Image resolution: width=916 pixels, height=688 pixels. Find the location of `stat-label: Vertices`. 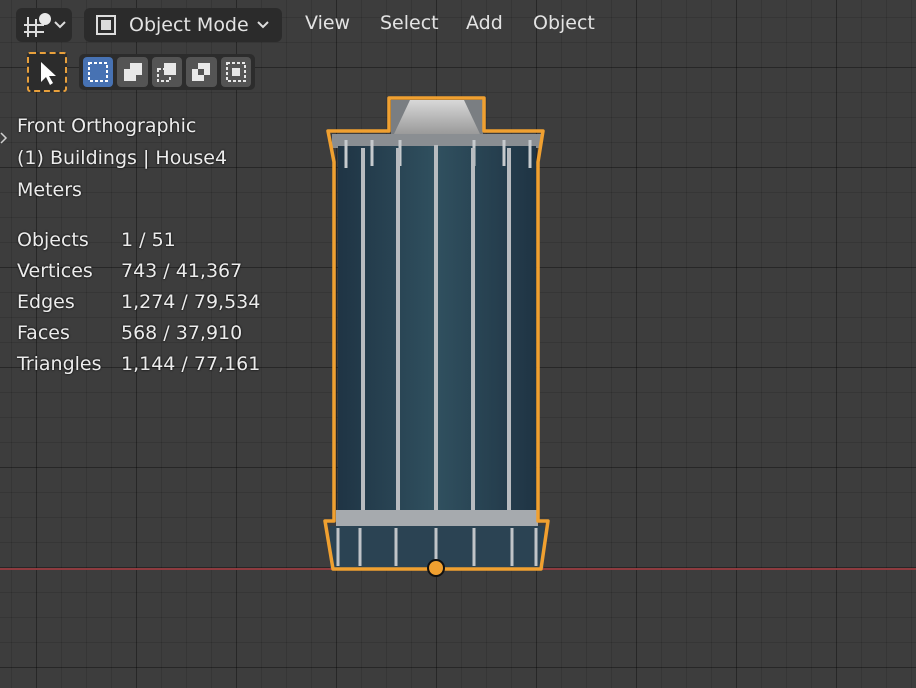

stat-label: Vertices is located at coordinates (55, 271).